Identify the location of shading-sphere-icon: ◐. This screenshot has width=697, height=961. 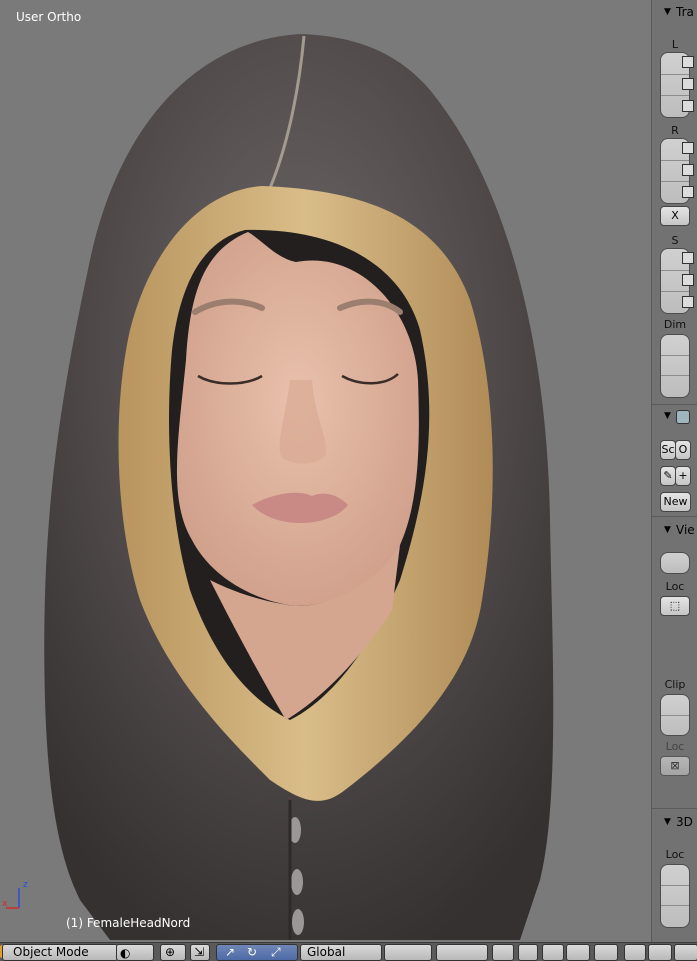
(125, 953).